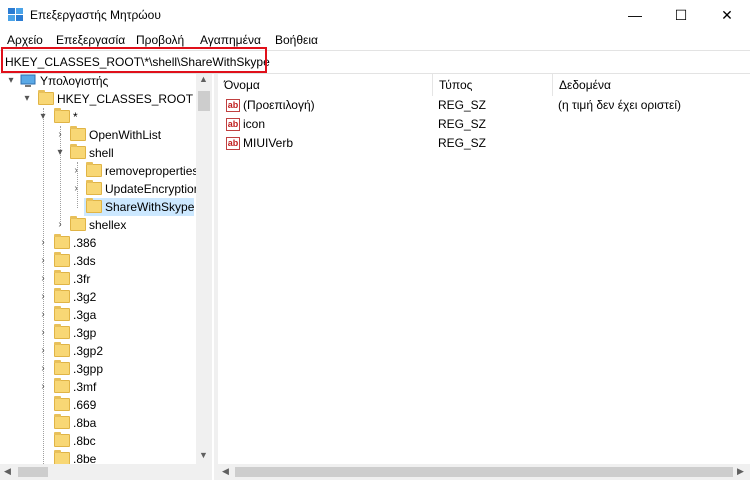 This screenshot has width=750, height=480. Describe the element at coordinates (90, 40) in the screenshot. I see `menu-edit: Επεξεργασία` at that location.